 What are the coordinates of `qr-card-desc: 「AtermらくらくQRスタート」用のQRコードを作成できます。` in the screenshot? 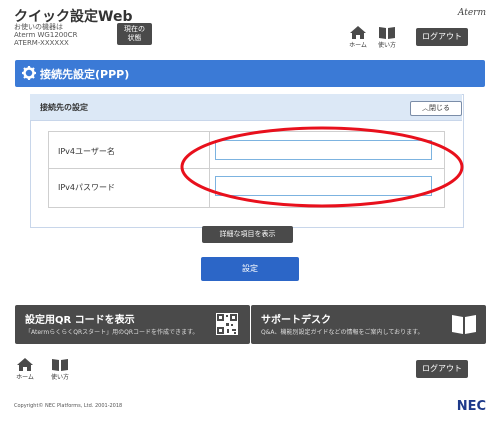 It's located at (112, 332).